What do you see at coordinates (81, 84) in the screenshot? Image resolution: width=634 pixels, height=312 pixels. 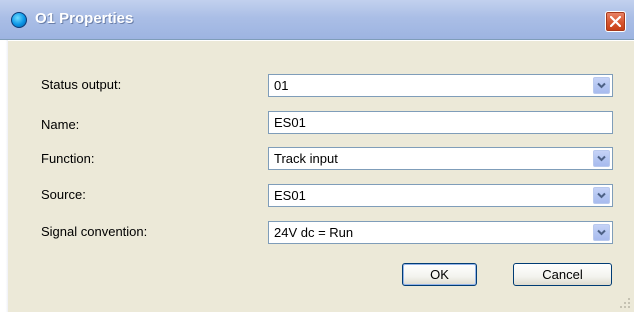 I see `status-output-label: Status output:` at bounding box center [81, 84].